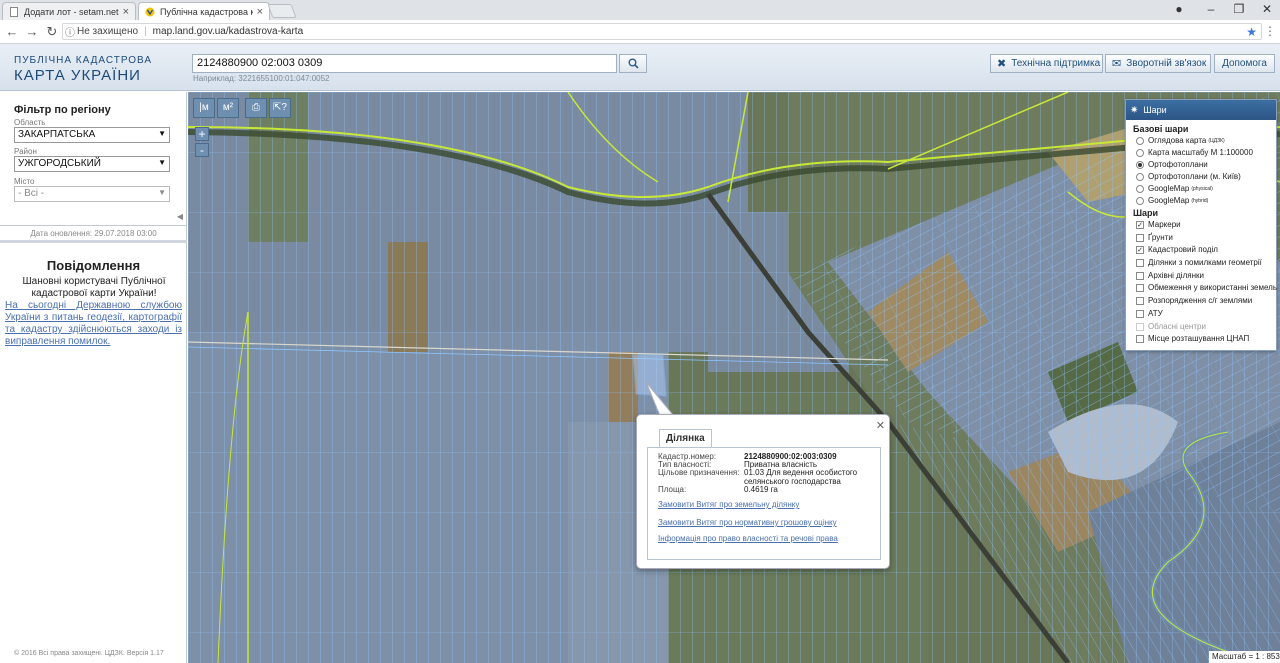 The width and height of the screenshot is (1280, 663). Describe the element at coordinates (1166, 63) in the screenshot. I see `feedback-label: Зворотній зв'язок` at that location.